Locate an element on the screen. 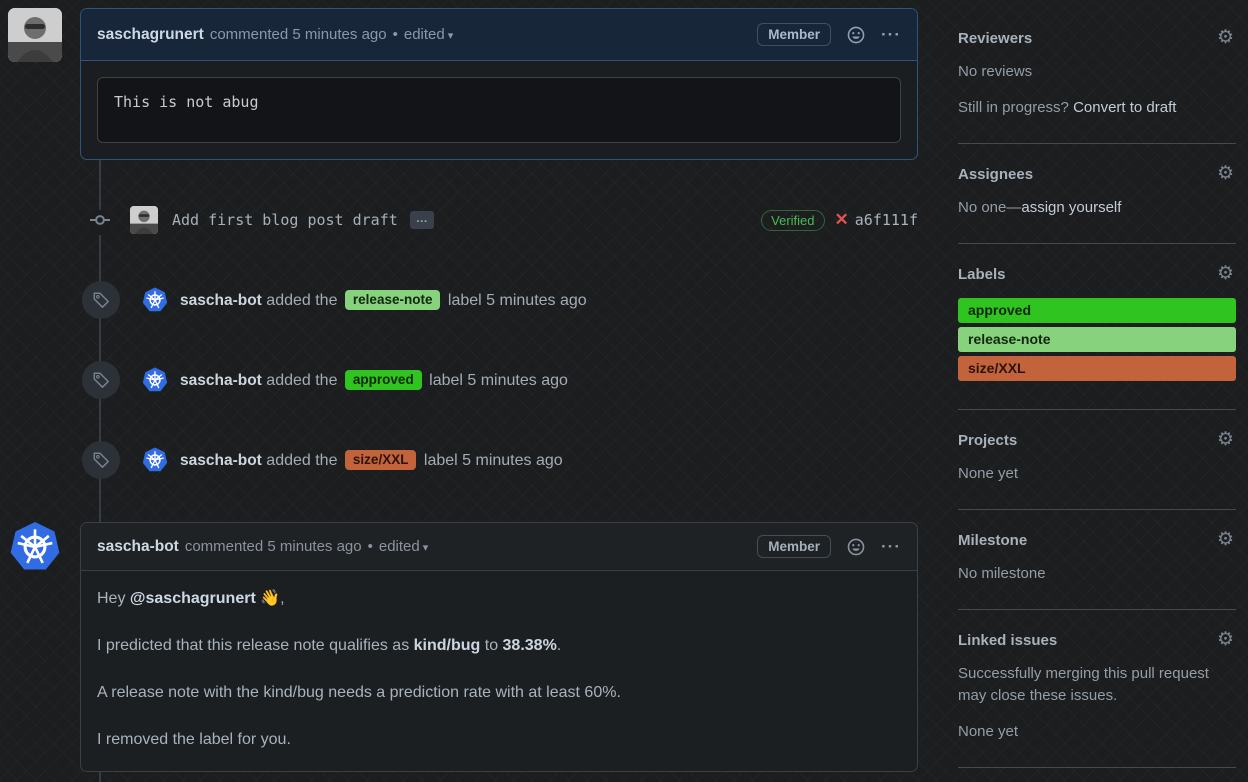  reviewers-hint: Still in progress? Convert to draft is located at coordinates (1067, 107).